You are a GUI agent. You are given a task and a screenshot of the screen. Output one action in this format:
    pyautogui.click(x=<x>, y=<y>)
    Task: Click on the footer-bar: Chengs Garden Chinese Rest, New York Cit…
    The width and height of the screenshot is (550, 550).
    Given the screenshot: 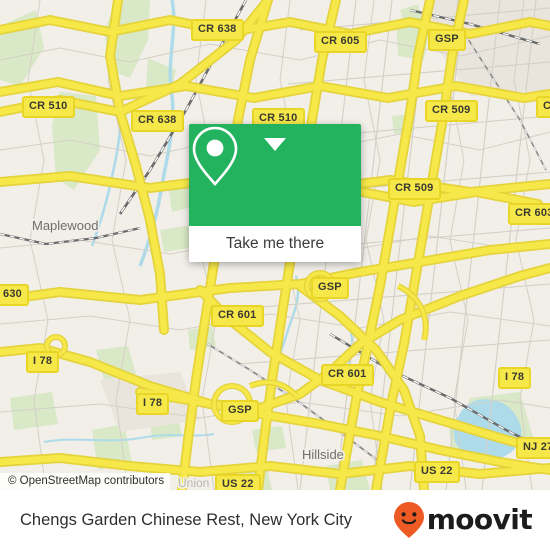 What is the action you would take?
    pyautogui.click(x=275, y=520)
    